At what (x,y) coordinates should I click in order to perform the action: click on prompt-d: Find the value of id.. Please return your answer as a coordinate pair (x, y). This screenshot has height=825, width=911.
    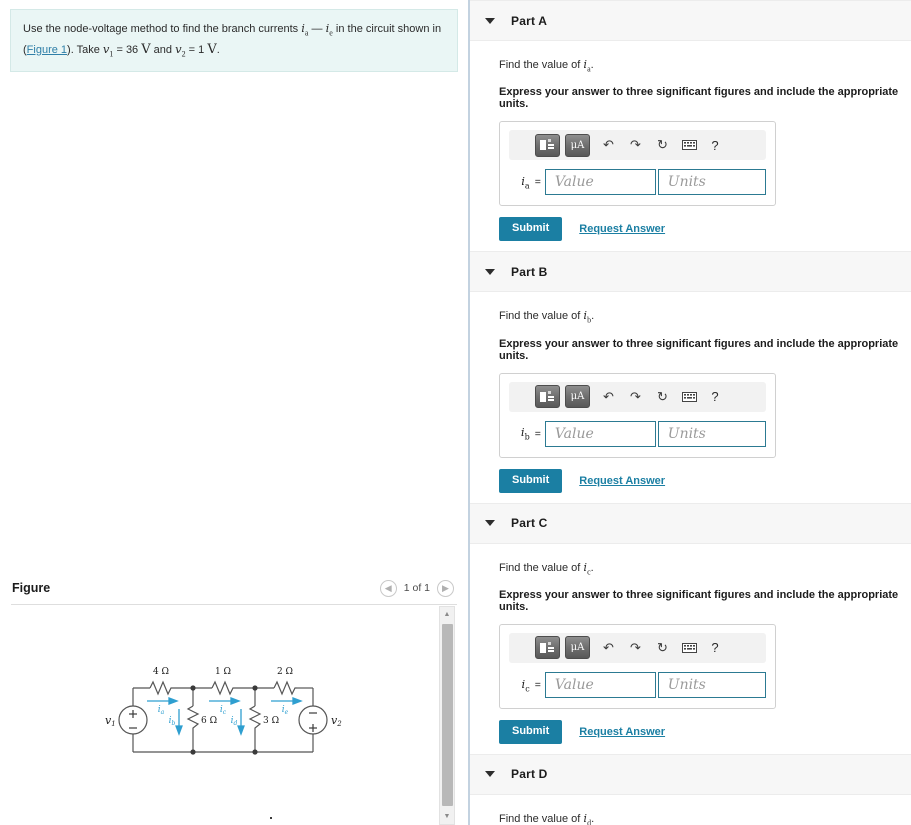
    Looking at the image, I should click on (547, 817).